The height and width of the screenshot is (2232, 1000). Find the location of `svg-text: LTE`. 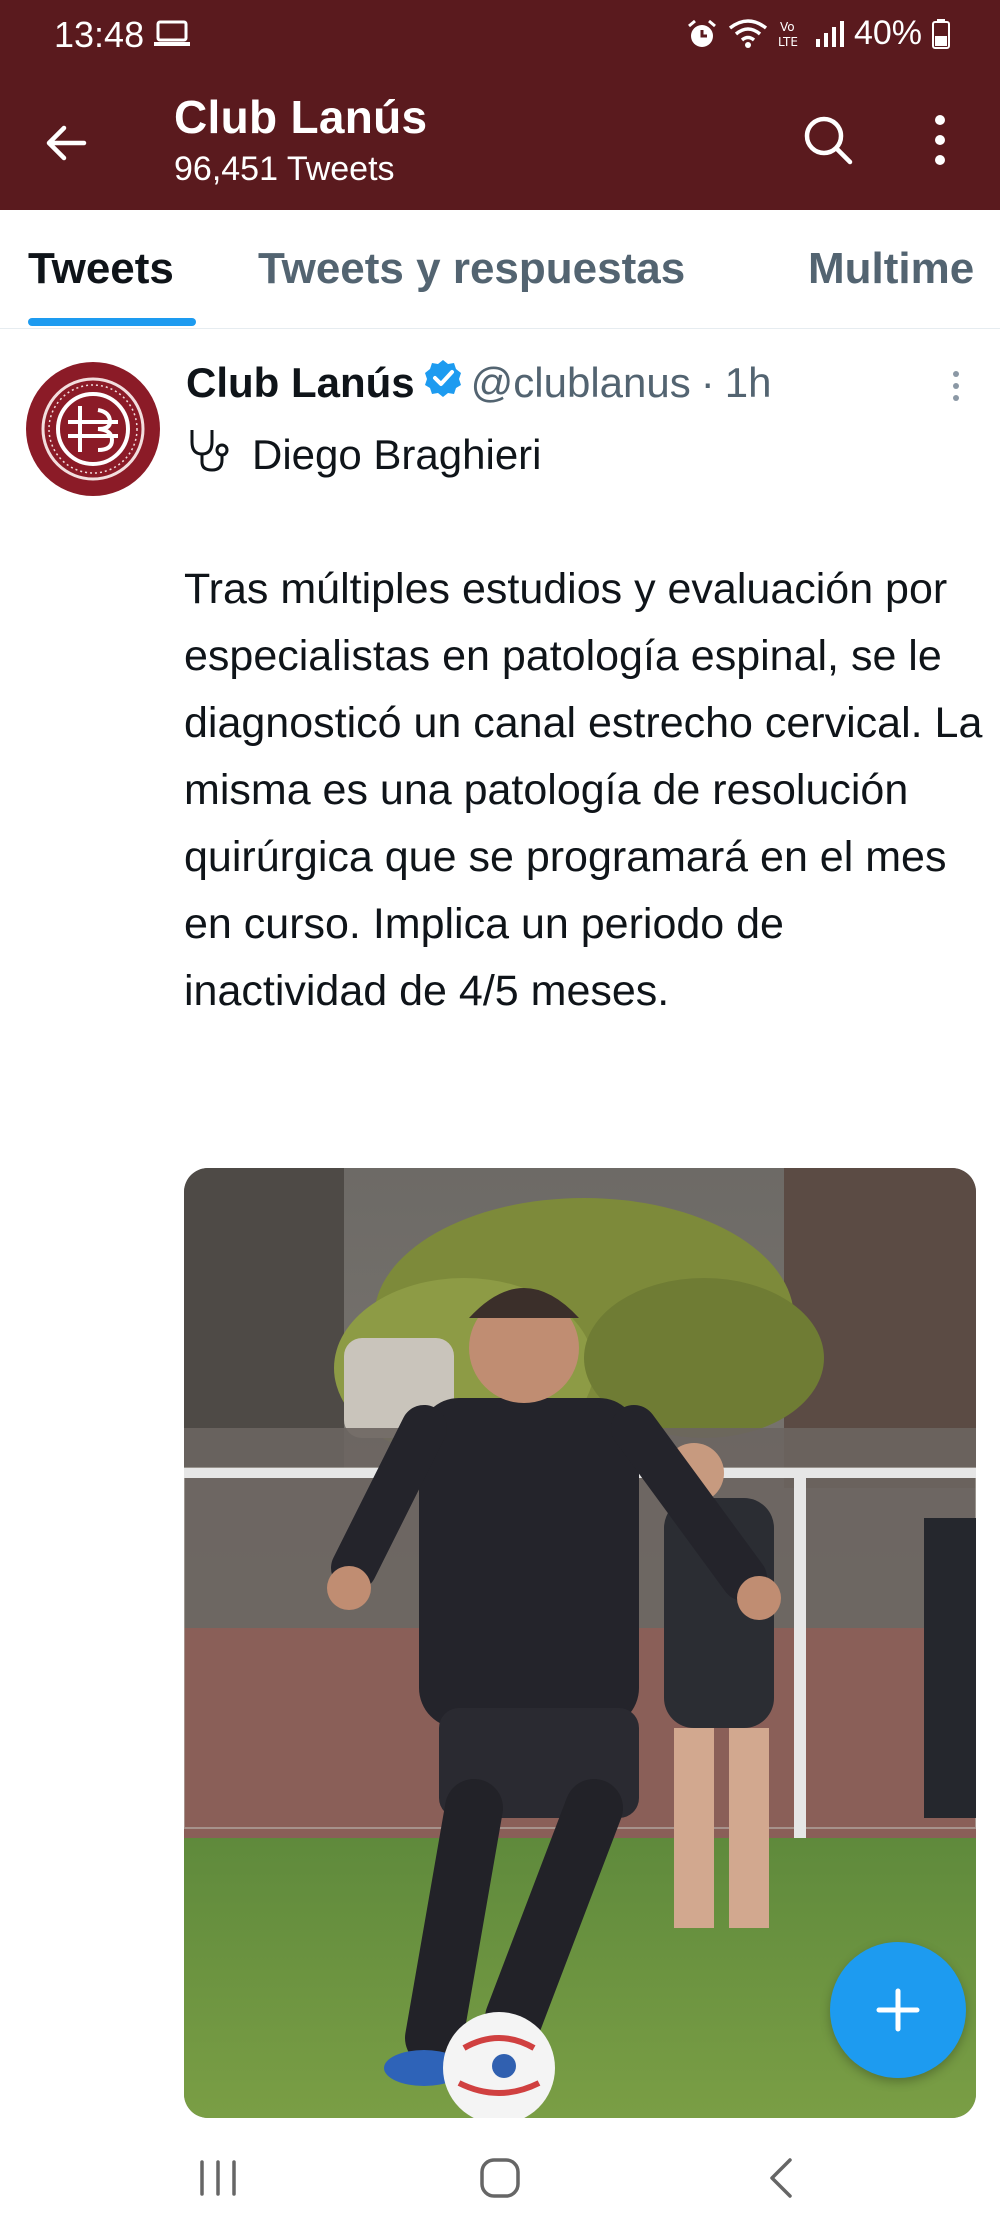

svg-text: LTE is located at coordinates (788, 42).